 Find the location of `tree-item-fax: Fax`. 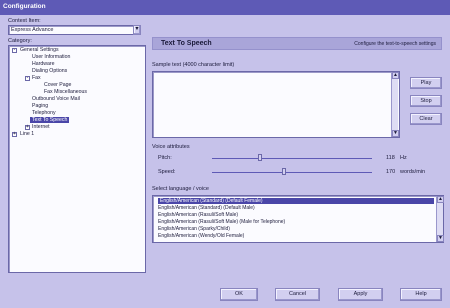

tree-item-fax: Fax is located at coordinates (36, 78).